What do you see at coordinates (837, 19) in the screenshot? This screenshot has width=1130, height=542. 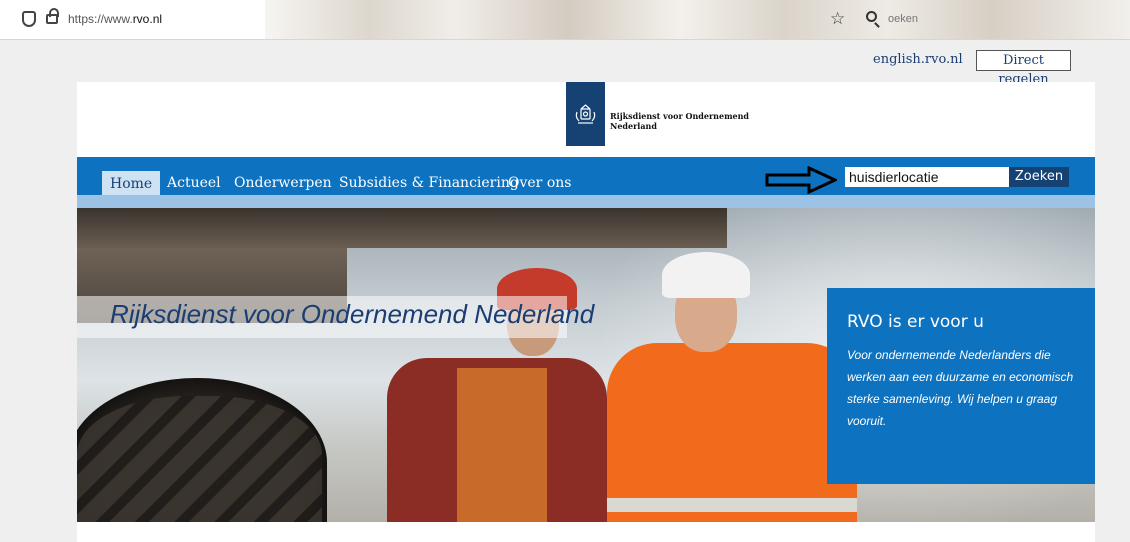 I see `bookmark-star-icon: ☆` at bounding box center [837, 19].